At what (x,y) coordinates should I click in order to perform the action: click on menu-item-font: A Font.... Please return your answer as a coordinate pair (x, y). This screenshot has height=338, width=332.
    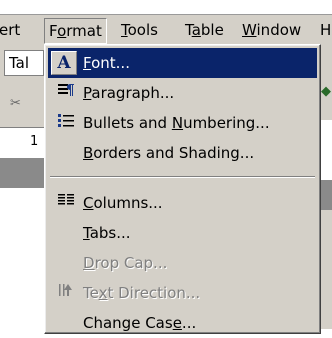
    Looking at the image, I should click on (182, 63).